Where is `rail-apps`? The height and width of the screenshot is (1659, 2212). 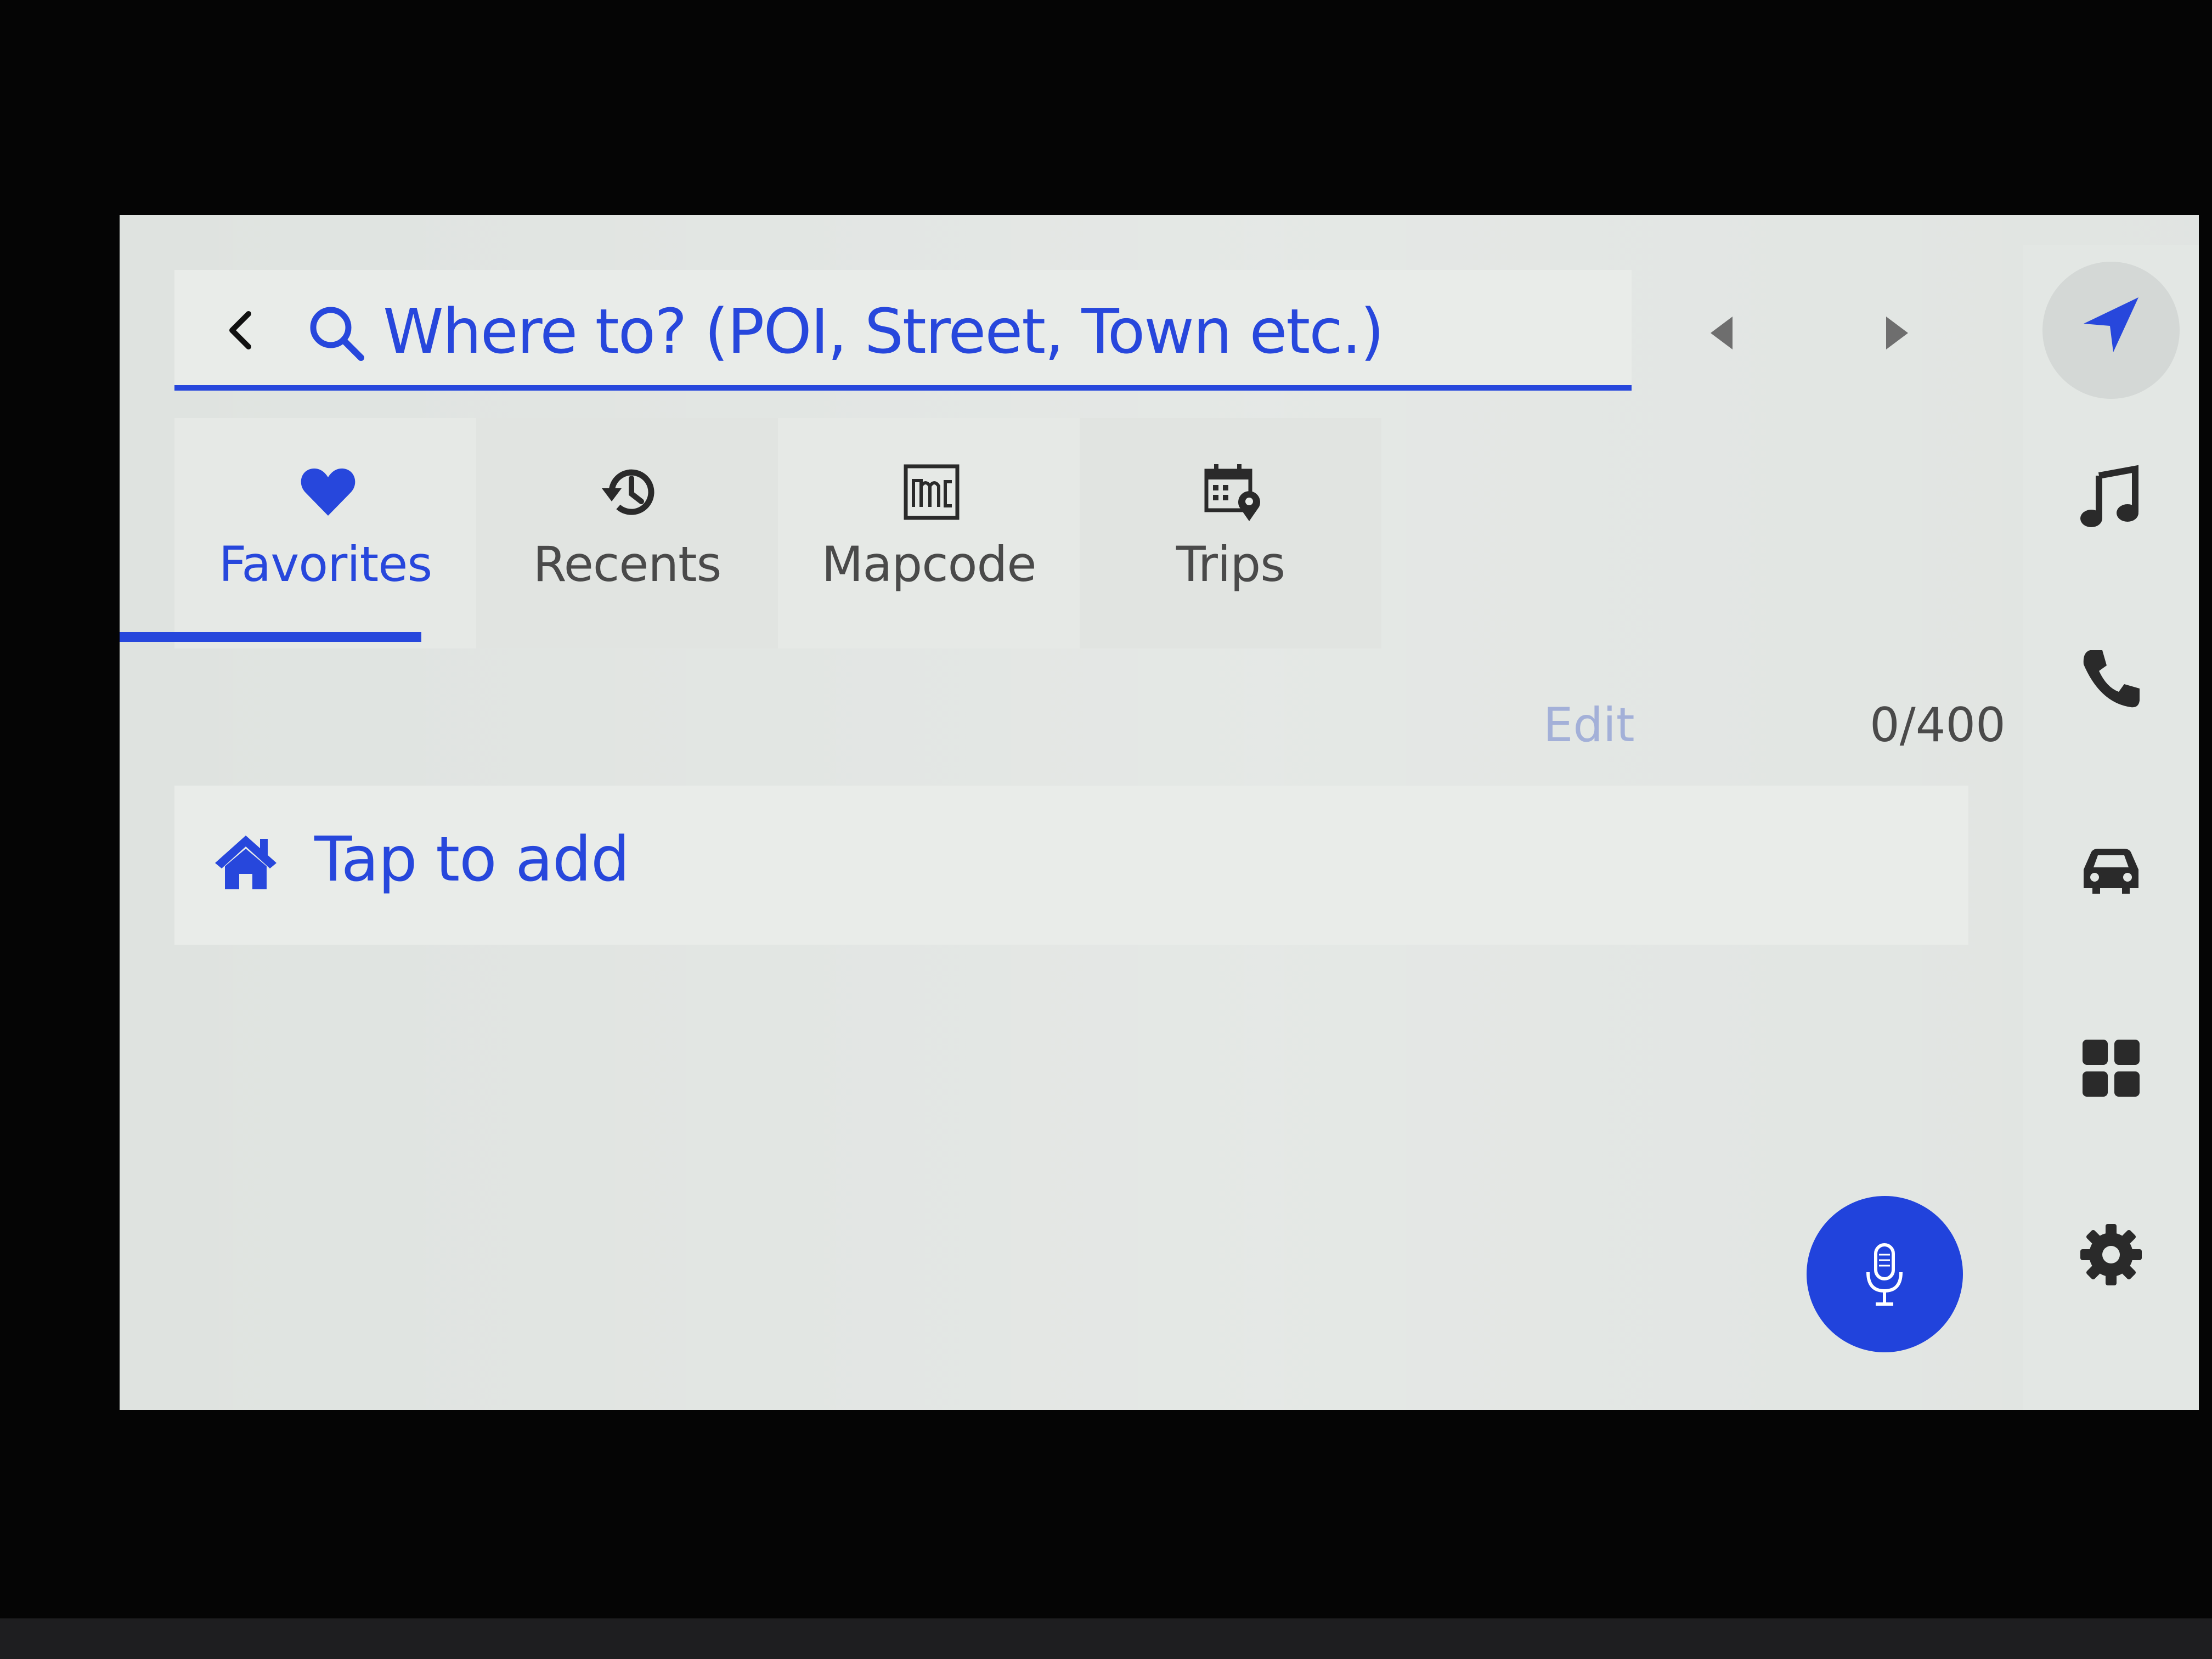
rail-apps is located at coordinates (2111, 1068).